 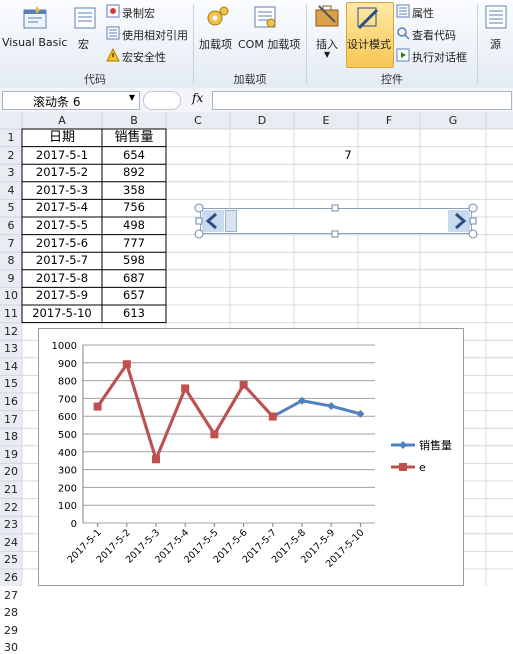 What do you see at coordinates (67, 488) in the screenshot?
I see `y-tick-label: 200` at bounding box center [67, 488].